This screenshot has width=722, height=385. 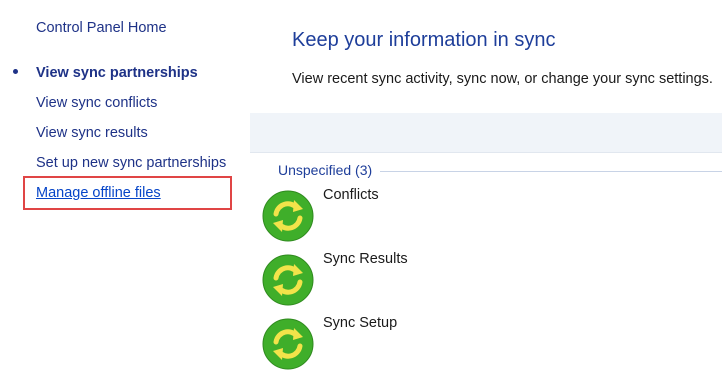 What do you see at coordinates (117, 73) in the screenshot?
I see `nav-view-sync-partnerships: View sync partnerships` at bounding box center [117, 73].